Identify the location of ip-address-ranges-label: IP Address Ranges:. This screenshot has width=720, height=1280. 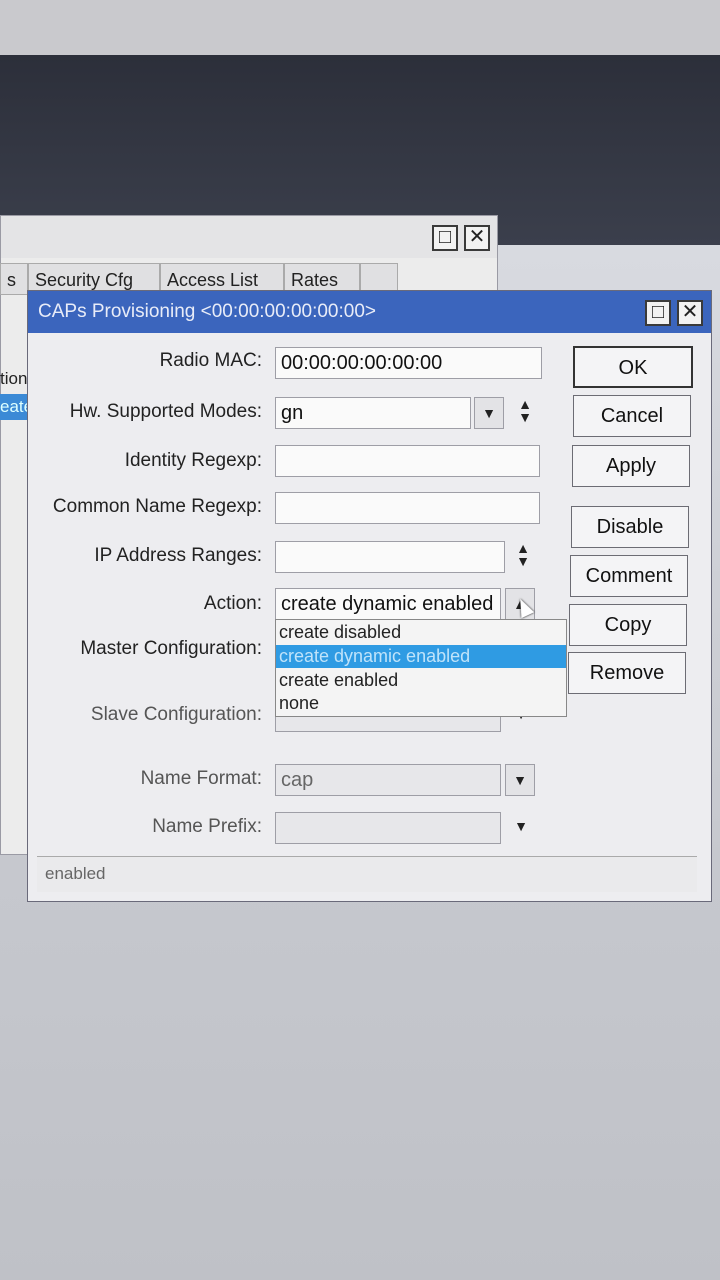
(178, 555).